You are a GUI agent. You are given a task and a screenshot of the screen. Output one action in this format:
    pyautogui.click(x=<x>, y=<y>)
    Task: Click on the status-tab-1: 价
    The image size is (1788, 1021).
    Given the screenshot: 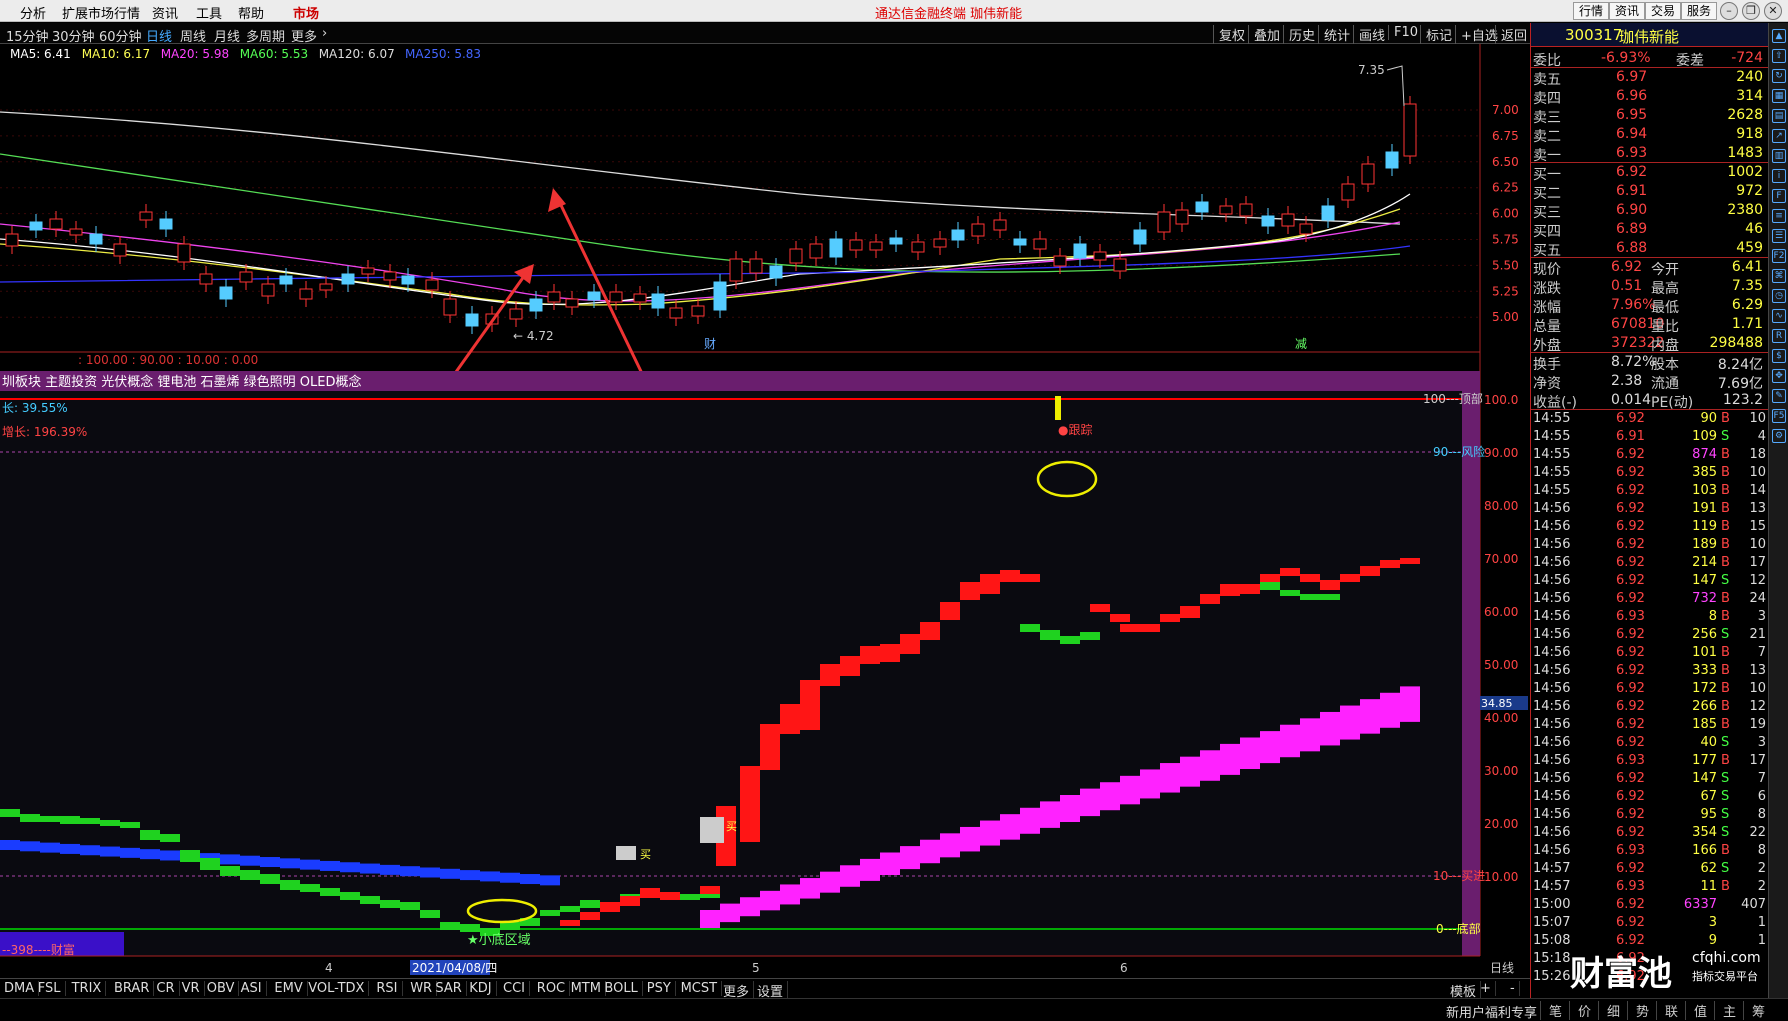 What is the action you would take?
    pyautogui.click(x=1580, y=1010)
    